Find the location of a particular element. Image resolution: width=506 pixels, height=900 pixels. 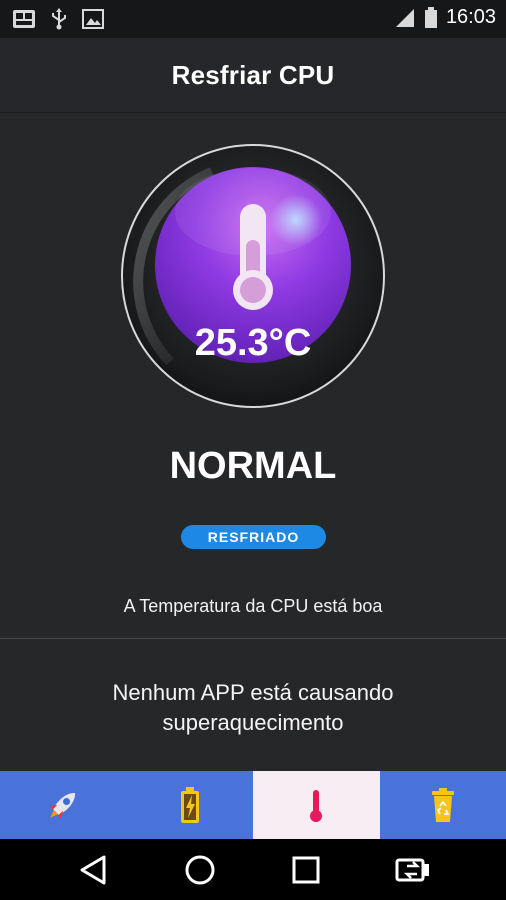

image-icon is located at coordinates (93, 19).